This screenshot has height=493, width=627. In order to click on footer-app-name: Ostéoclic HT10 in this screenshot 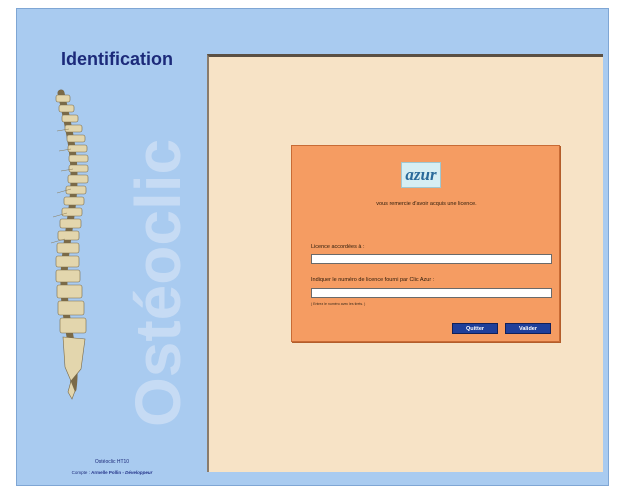, I will do `click(112, 462)`.